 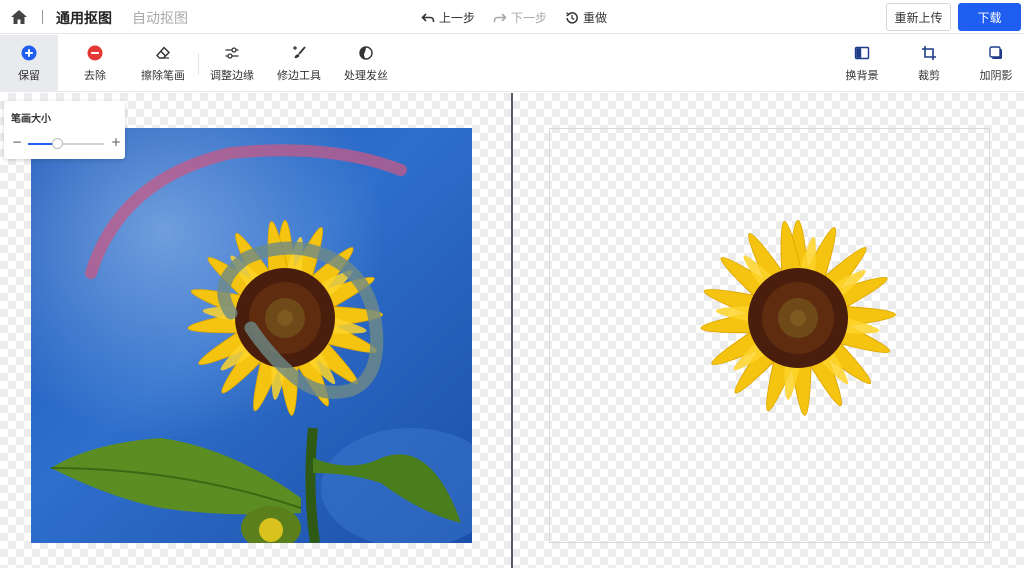 I want to click on redo-icon, so click(x=500, y=17).